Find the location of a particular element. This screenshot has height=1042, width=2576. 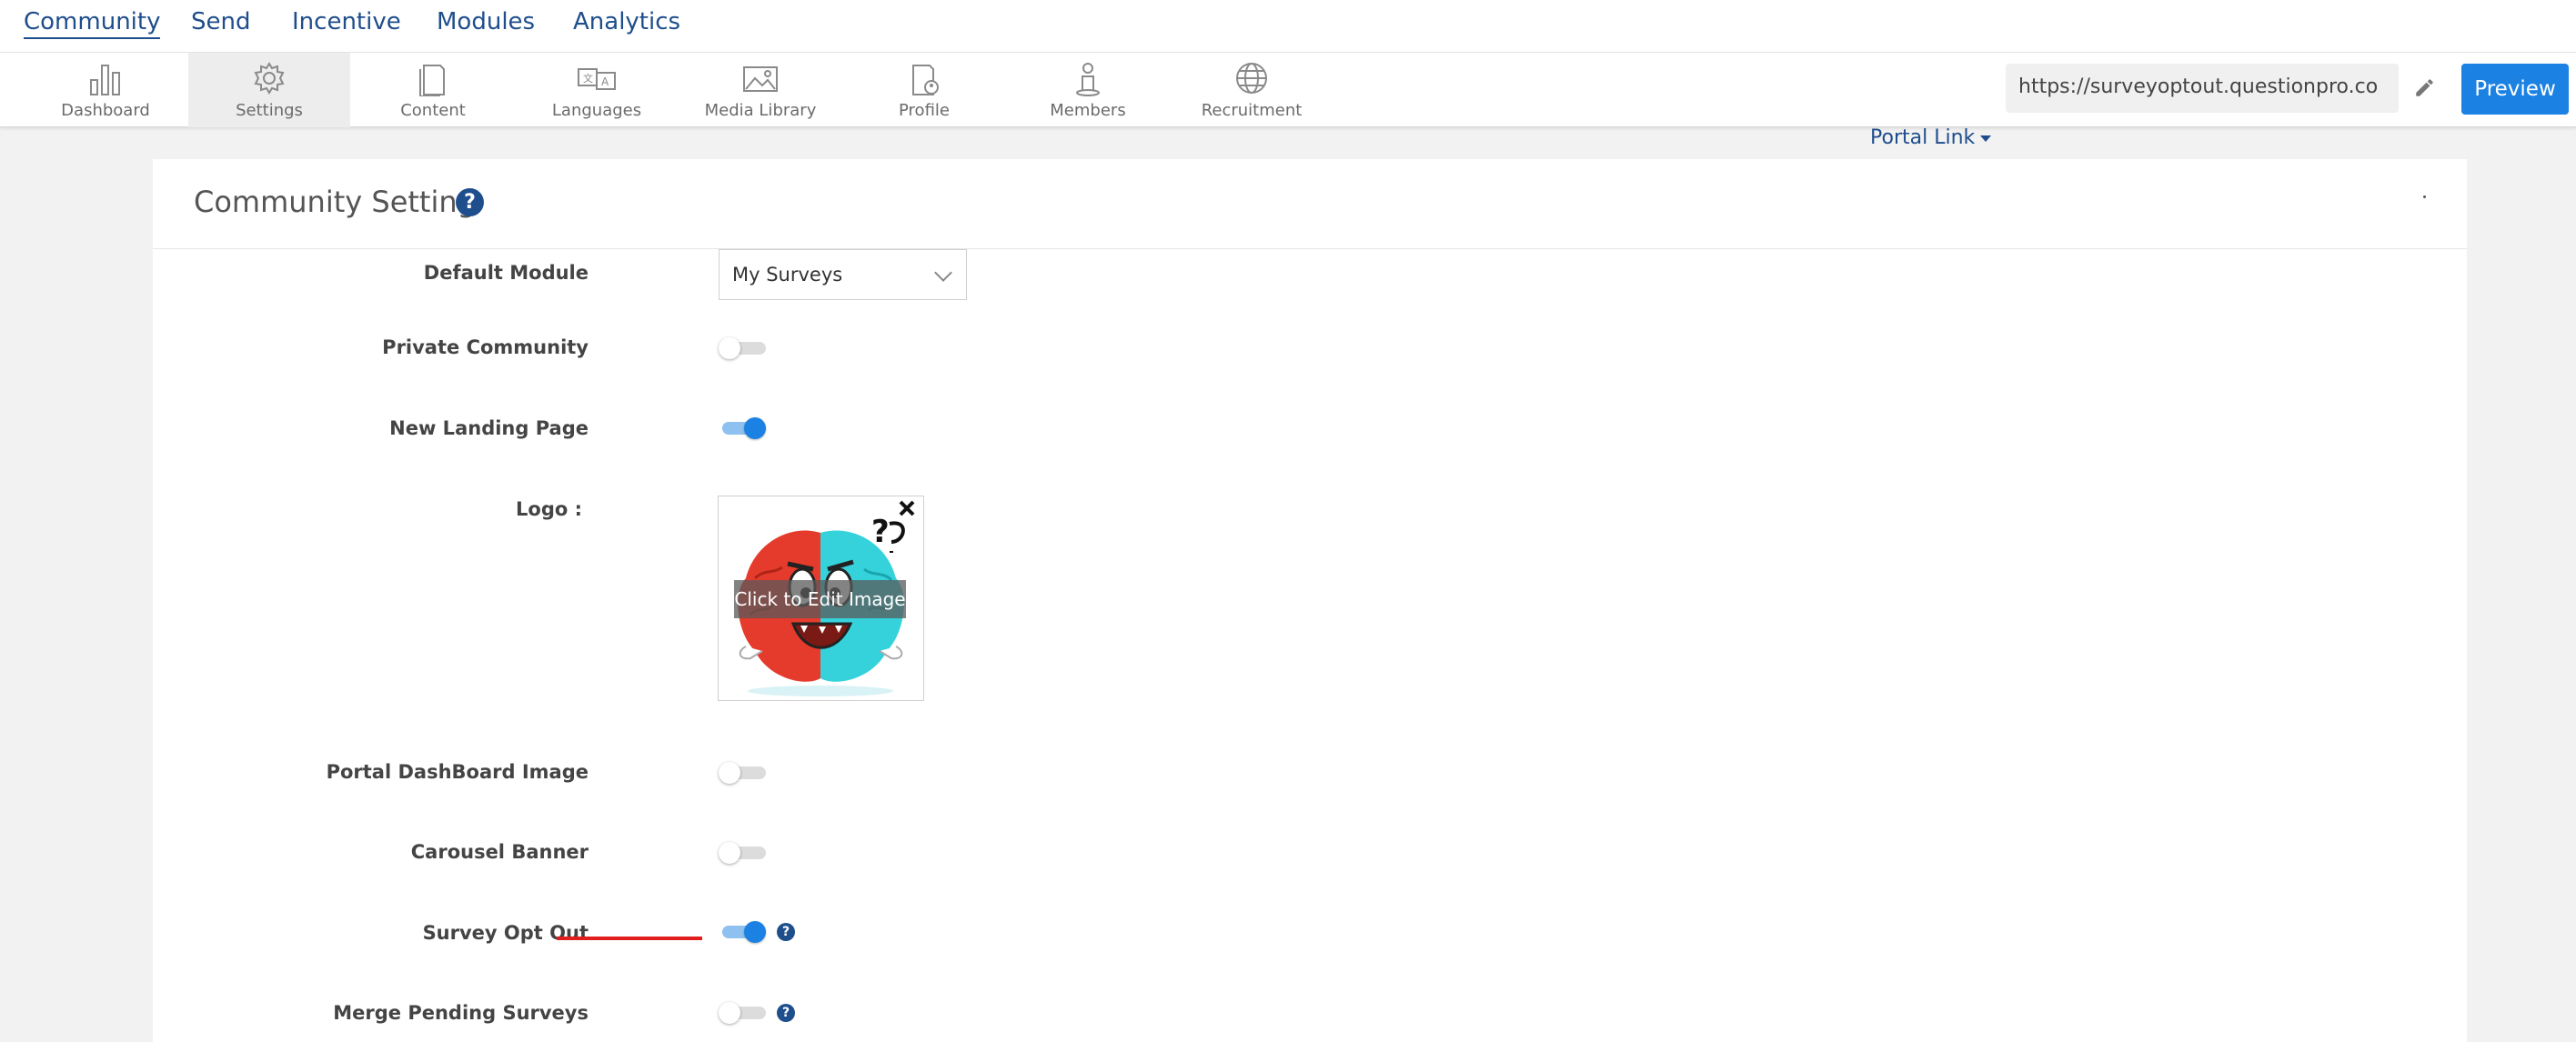

default-module-select: My Surveys is located at coordinates (843, 275).